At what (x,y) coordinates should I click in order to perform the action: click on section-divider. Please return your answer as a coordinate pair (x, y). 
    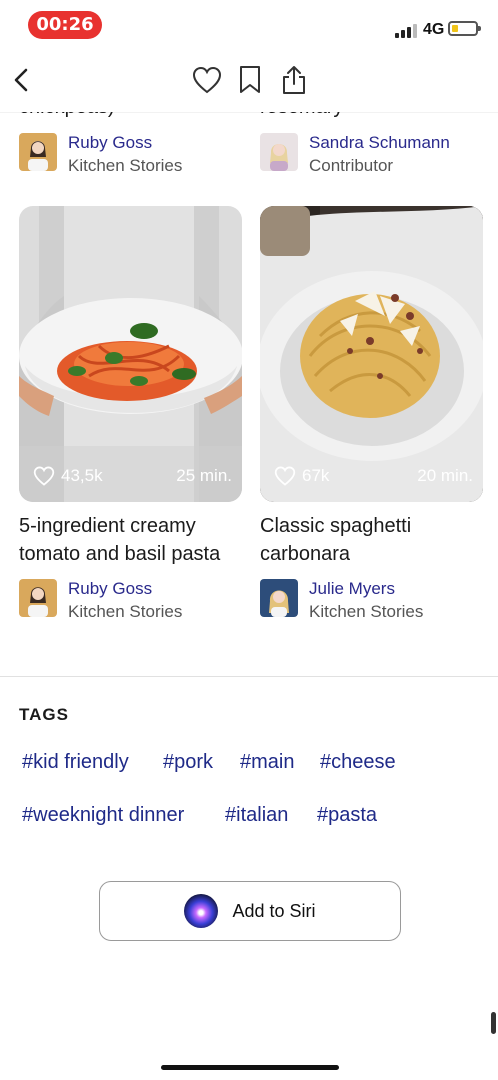
    Looking at the image, I should click on (249, 676).